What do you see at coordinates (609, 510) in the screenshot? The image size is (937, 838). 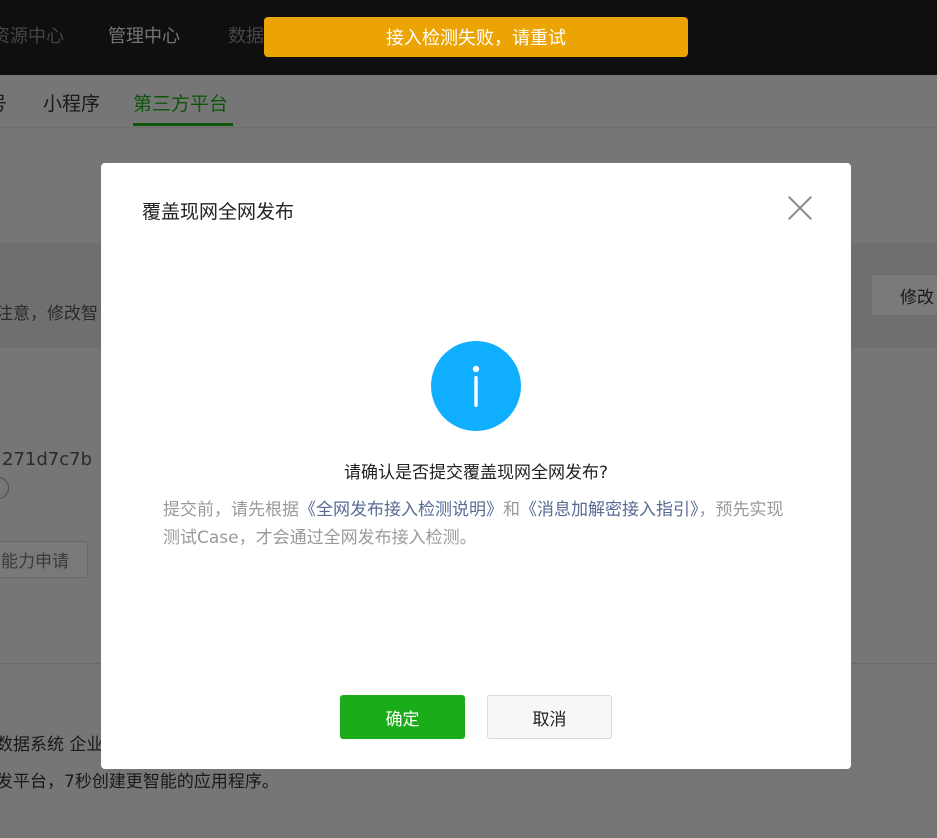 I see `link-encryption-guide: 《消息加解密接入指引》` at bounding box center [609, 510].